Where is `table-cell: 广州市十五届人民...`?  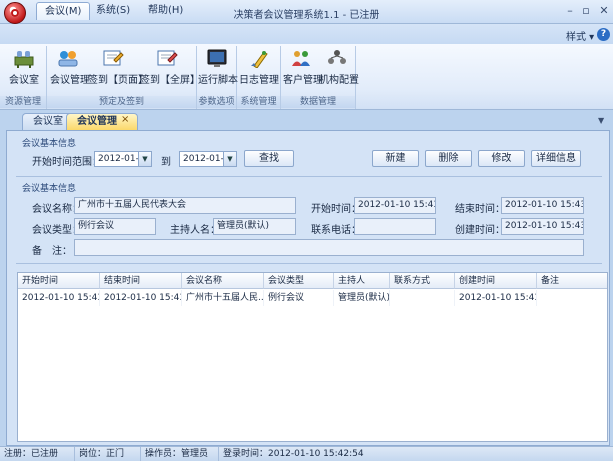
table-cell: 广州市十五届人民... is located at coordinates (223, 298).